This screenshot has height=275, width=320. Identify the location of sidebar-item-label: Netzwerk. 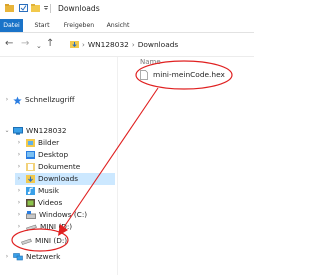
(43, 256).